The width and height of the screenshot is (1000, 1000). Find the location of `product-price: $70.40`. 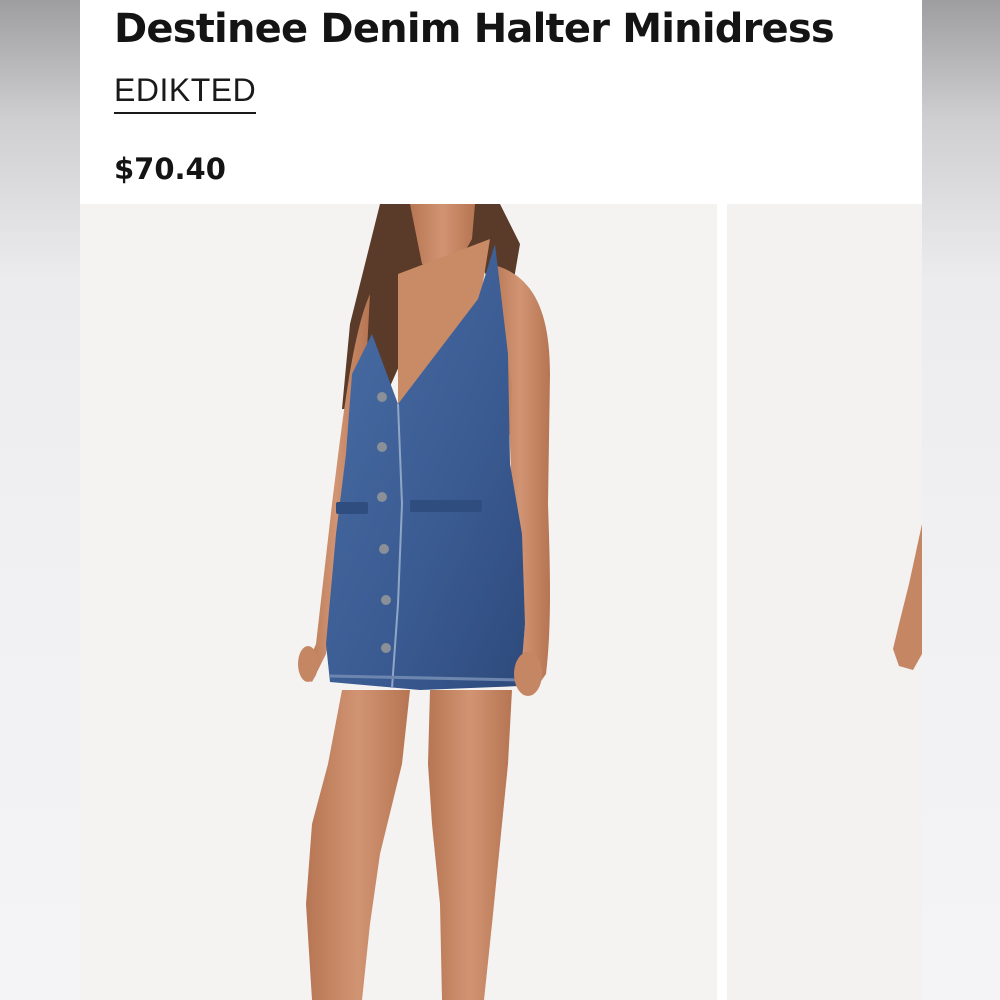

product-price: $70.40 is located at coordinates (170, 169).